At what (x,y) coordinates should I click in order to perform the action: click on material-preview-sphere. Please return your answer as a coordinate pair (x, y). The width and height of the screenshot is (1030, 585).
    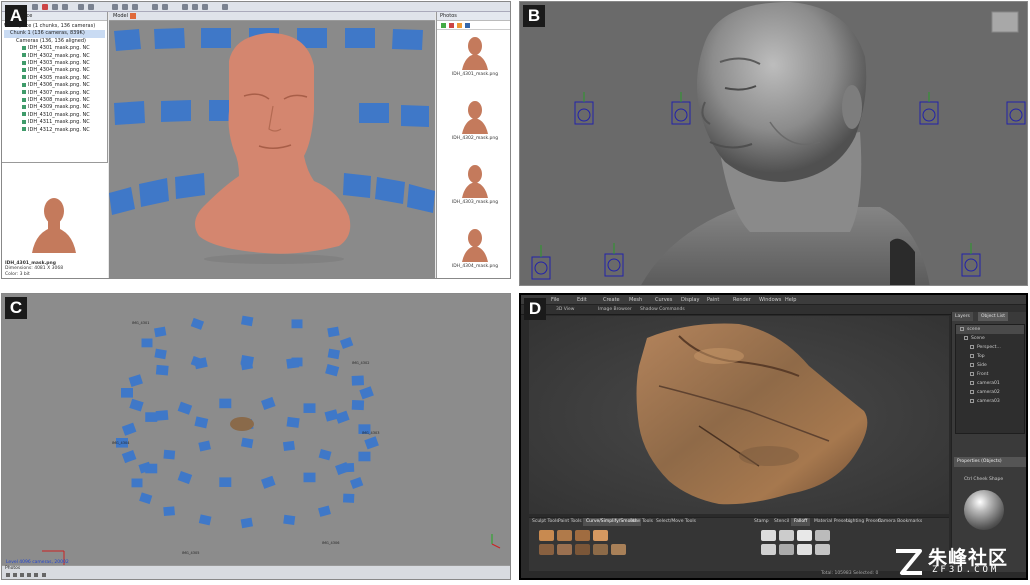
    Looking at the image, I should click on (984, 510).